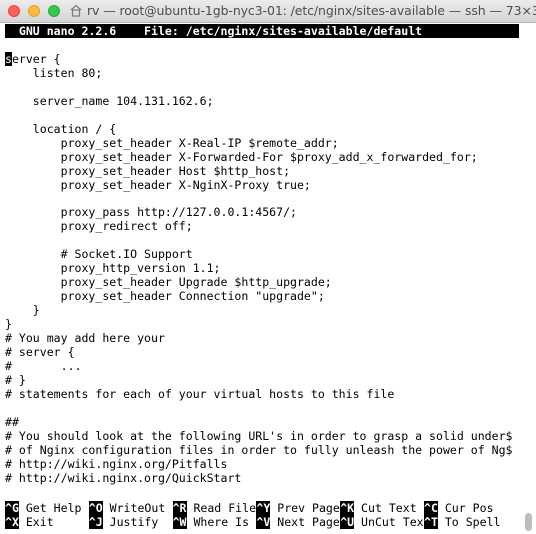 Image resolution: width=536 pixels, height=534 pixels. What do you see at coordinates (263, 522) in the screenshot?
I see `shortcut-key: ^V` at bounding box center [263, 522].